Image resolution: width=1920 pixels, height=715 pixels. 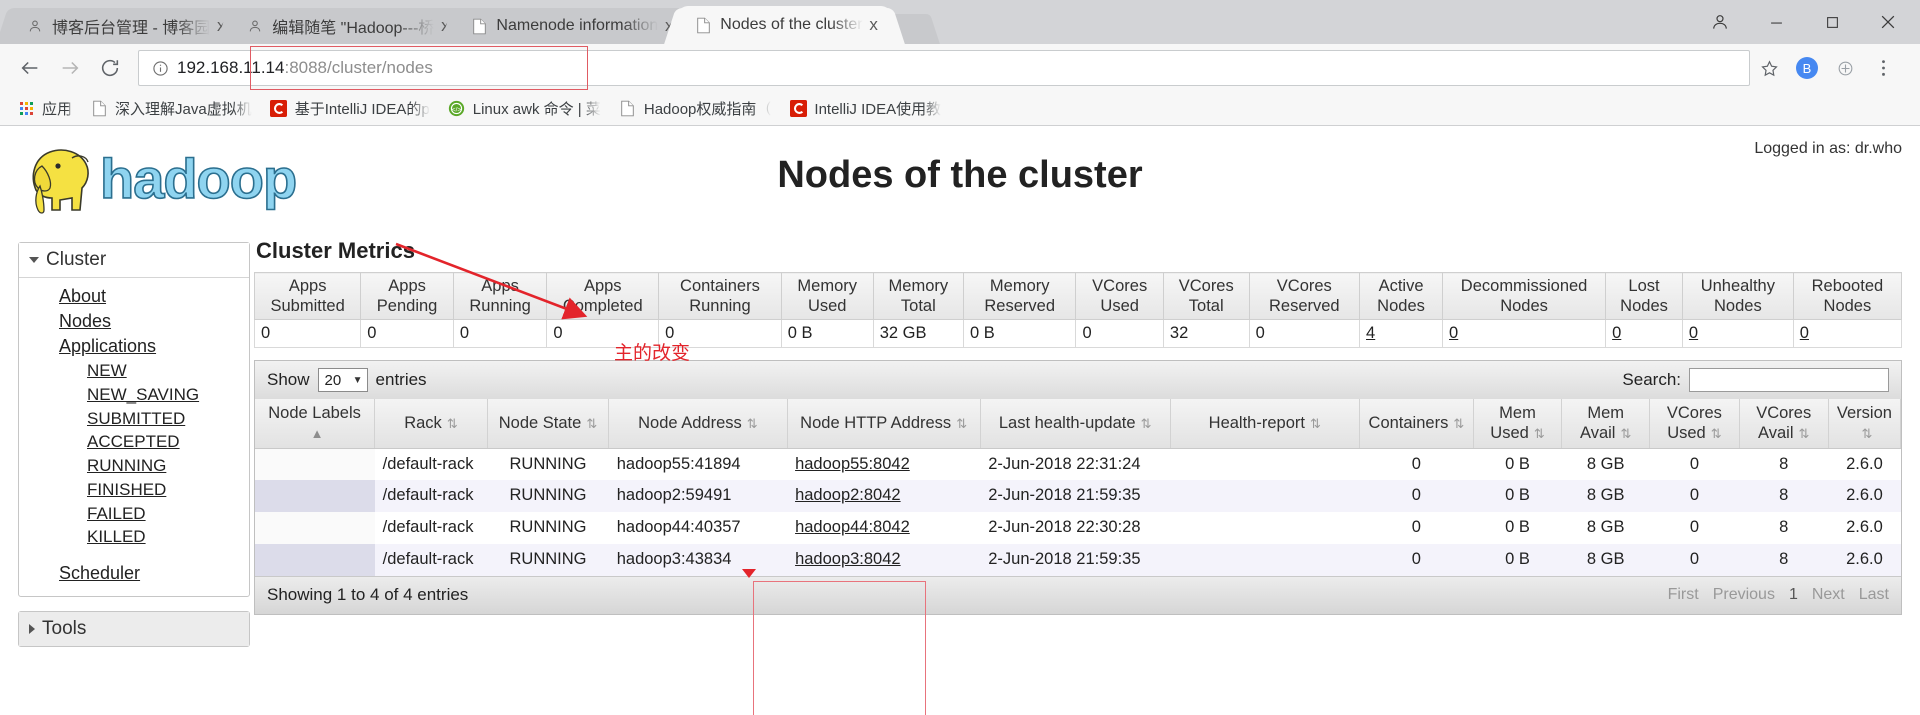 I want to click on nodes-header-last-health-update: Last health-update ⇅, so click(x=1075, y=424).